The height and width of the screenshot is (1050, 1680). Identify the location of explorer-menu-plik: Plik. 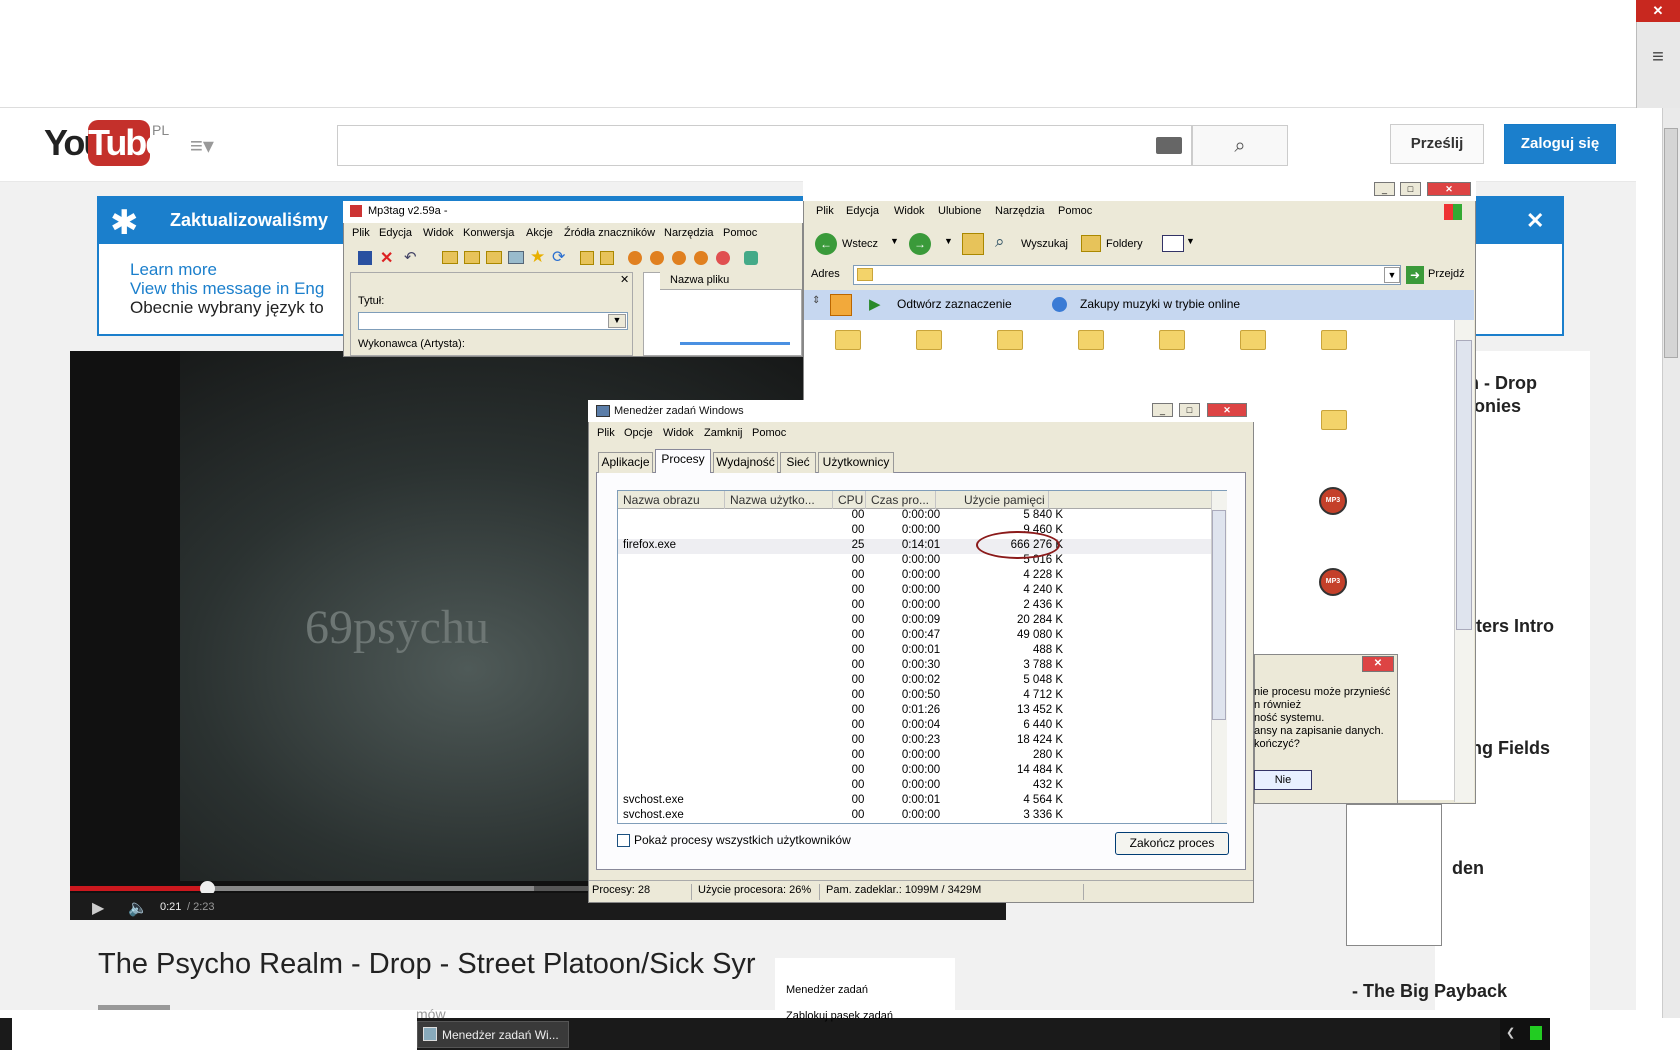
(825, 211).